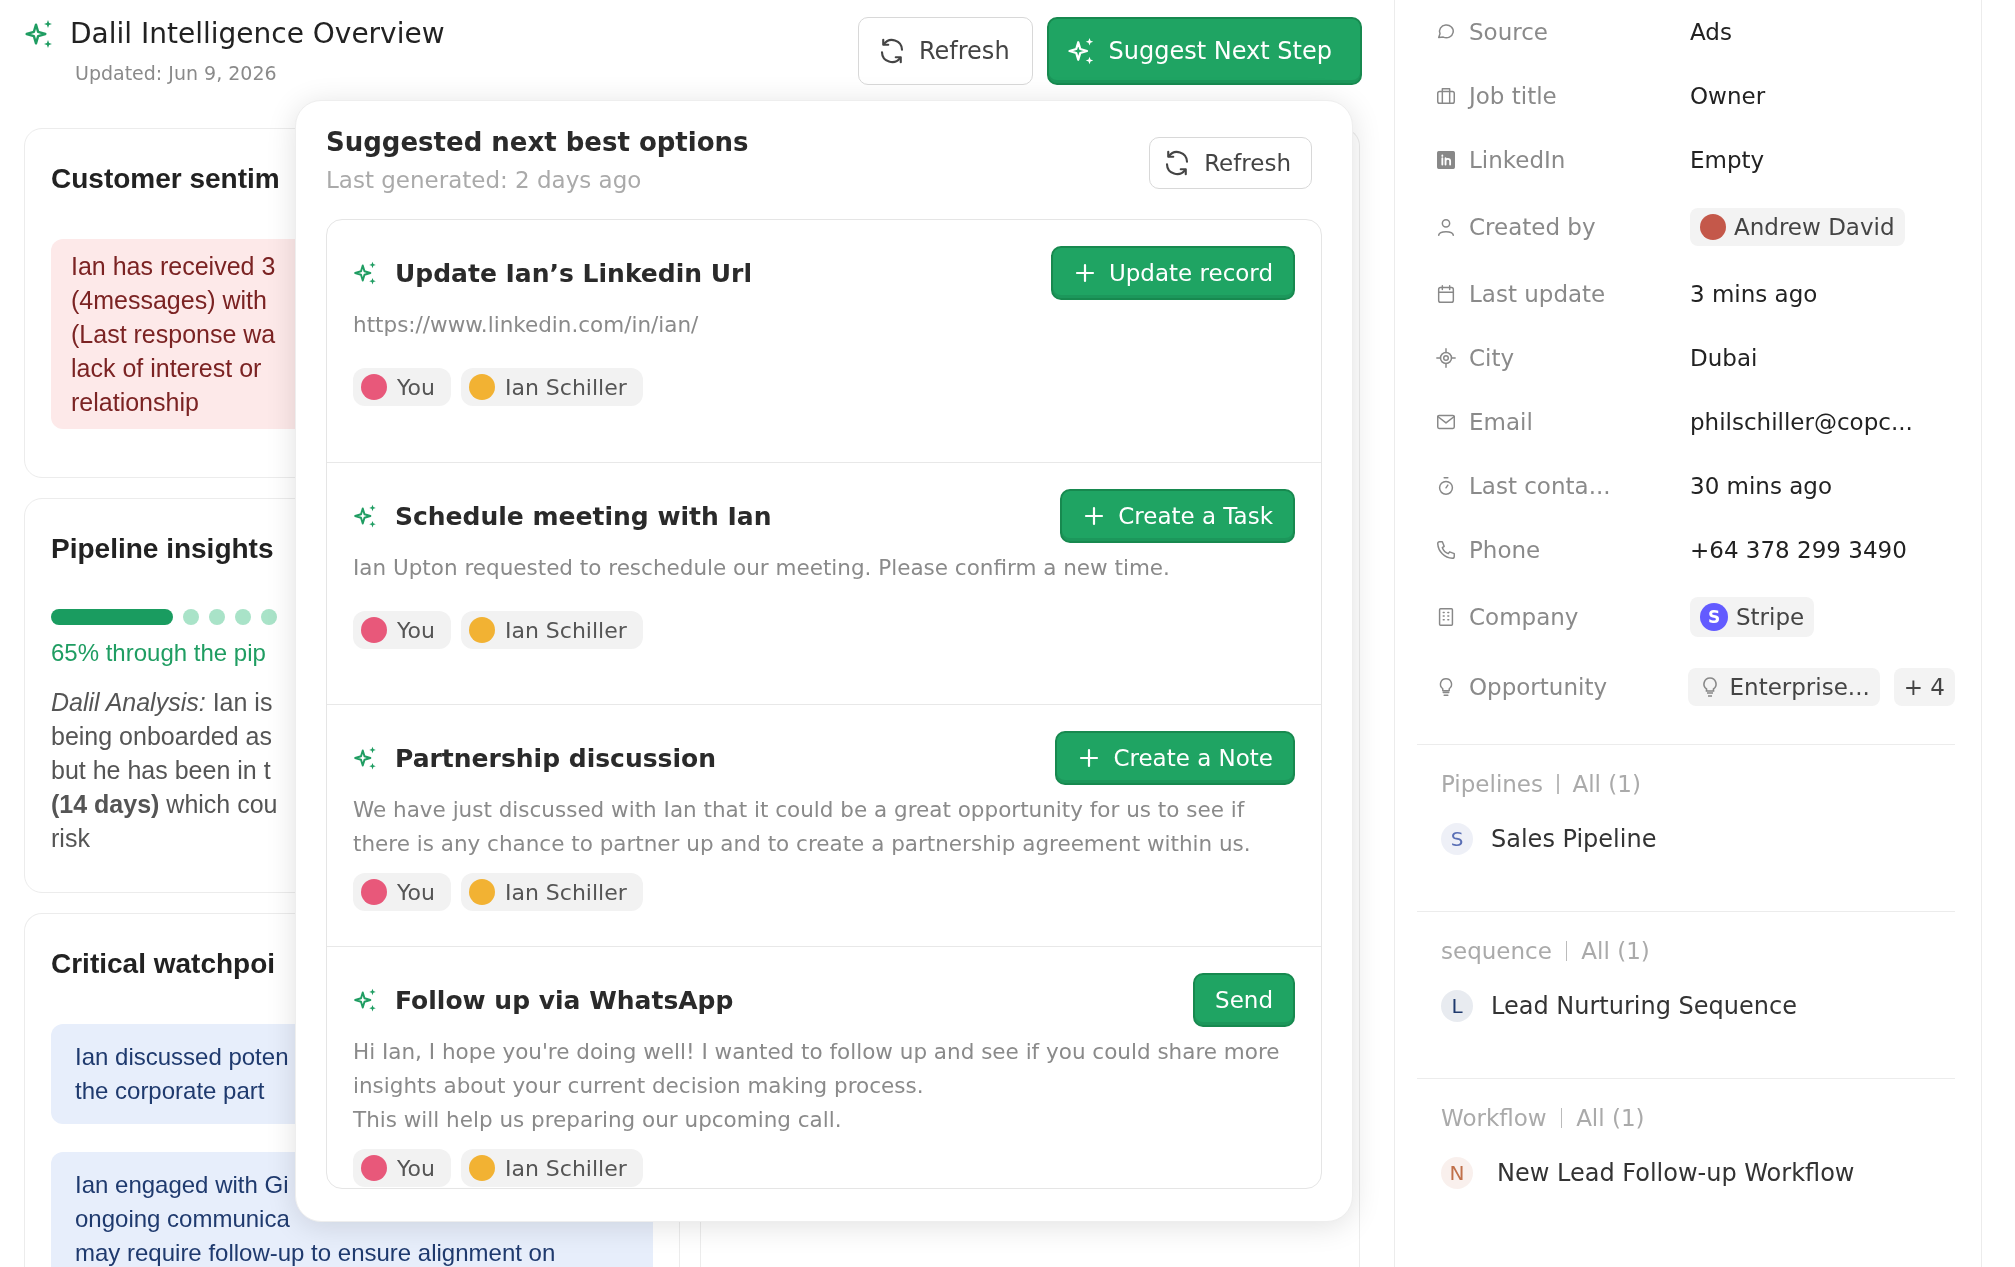  What do you see at coordinates (1446, 96) in the screenshot?
I see `briefcase-icon` at bounding box center [1446, 96].